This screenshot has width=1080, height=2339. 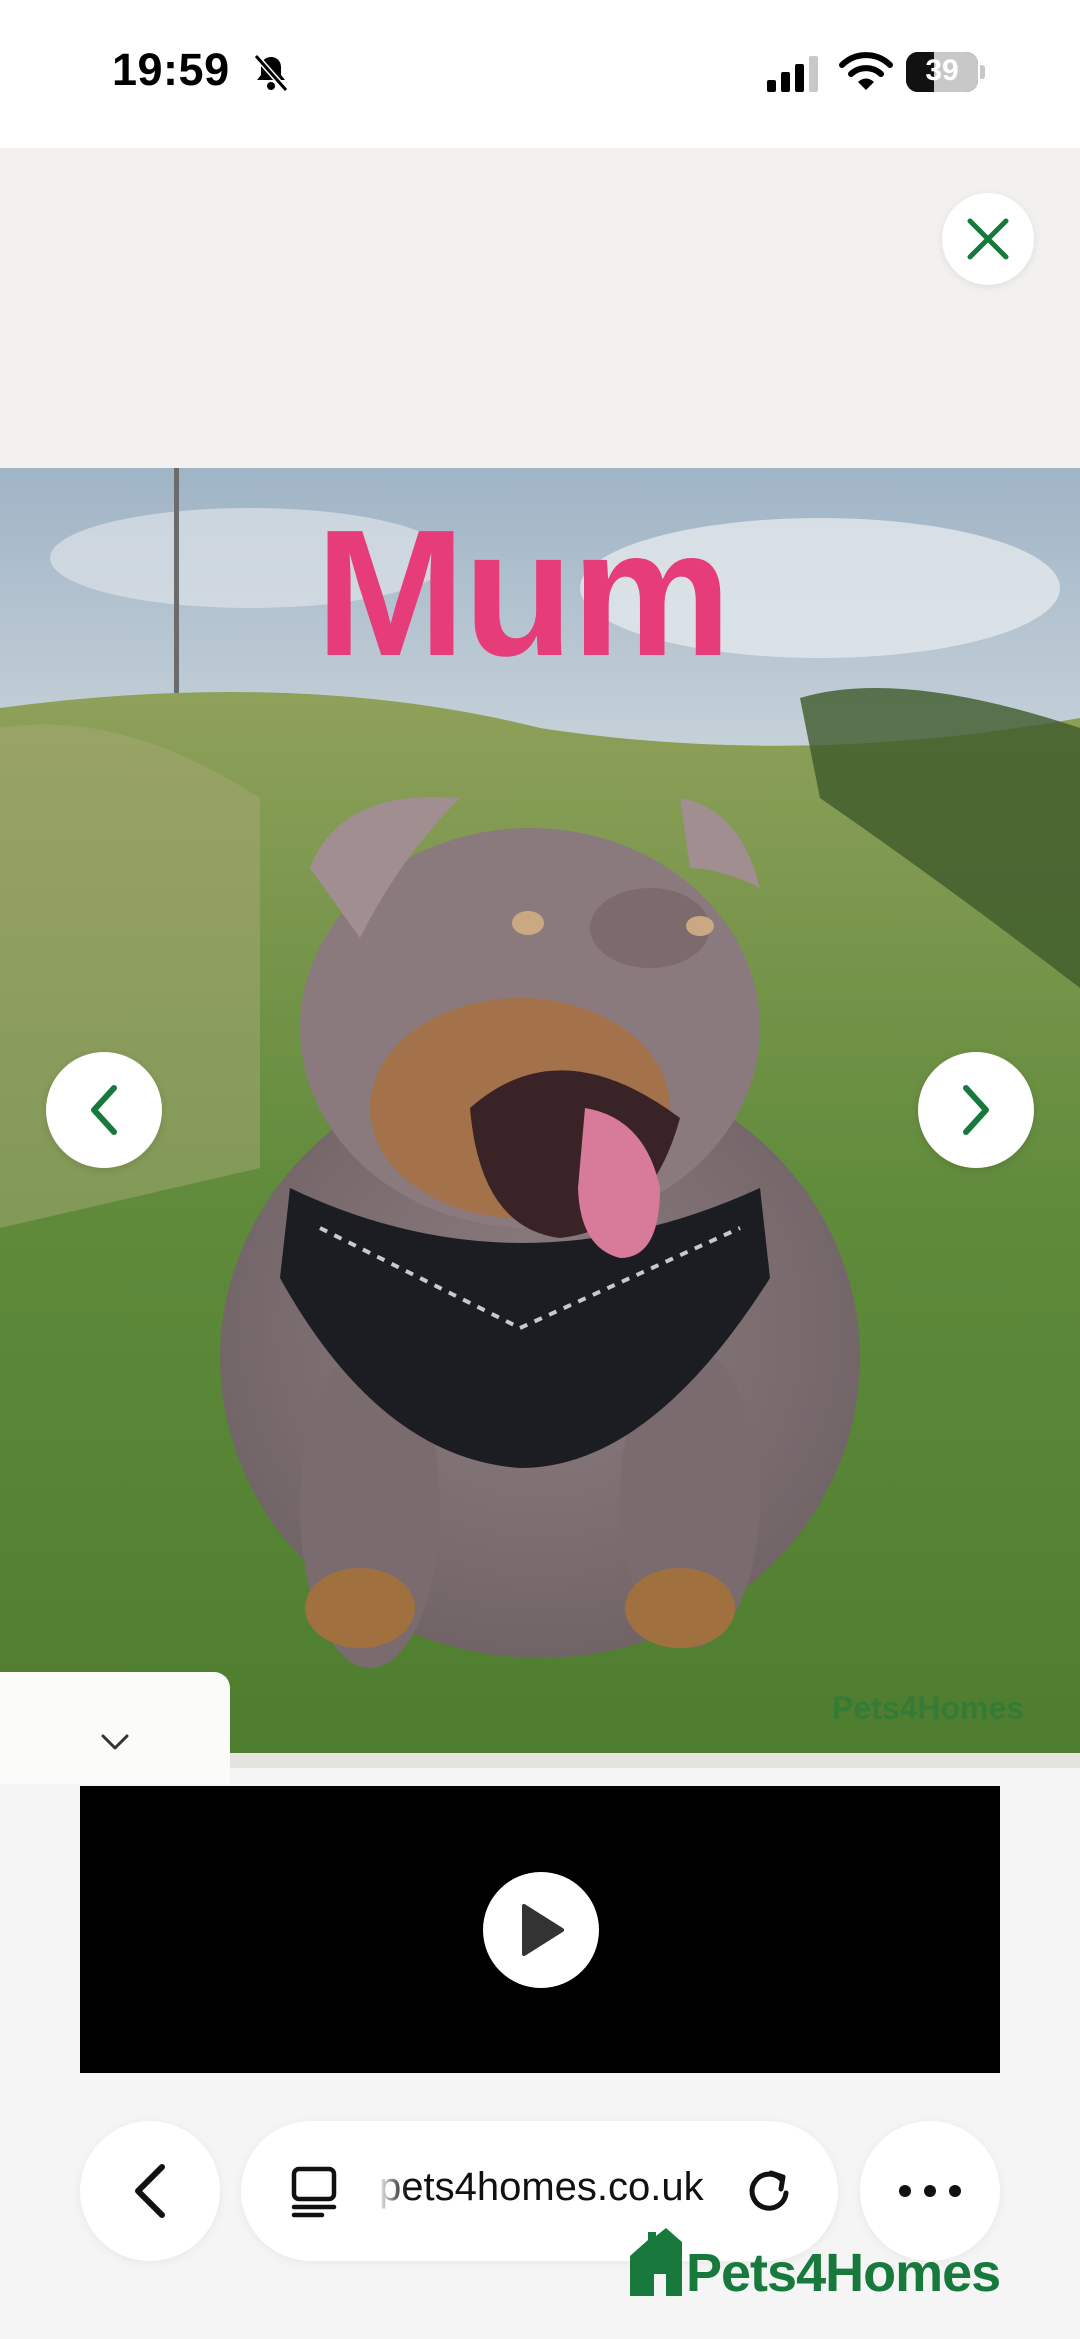 I want to click on play-icon, so click(x=543, y=1930).